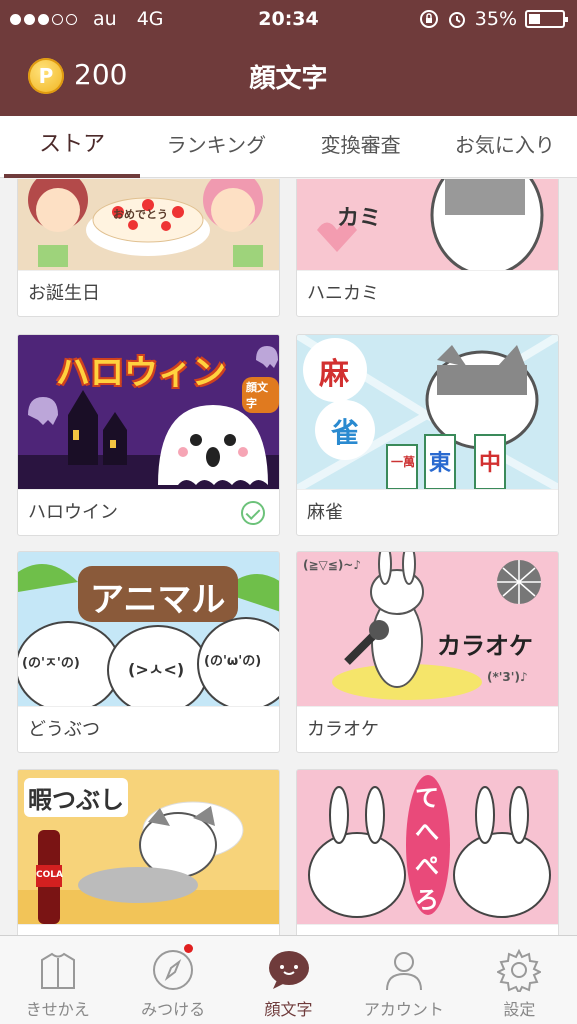 The width and height of the screenshot is (577, 1024). I want to click on tehepero-art-text-4: ろ, so click(427, 900).